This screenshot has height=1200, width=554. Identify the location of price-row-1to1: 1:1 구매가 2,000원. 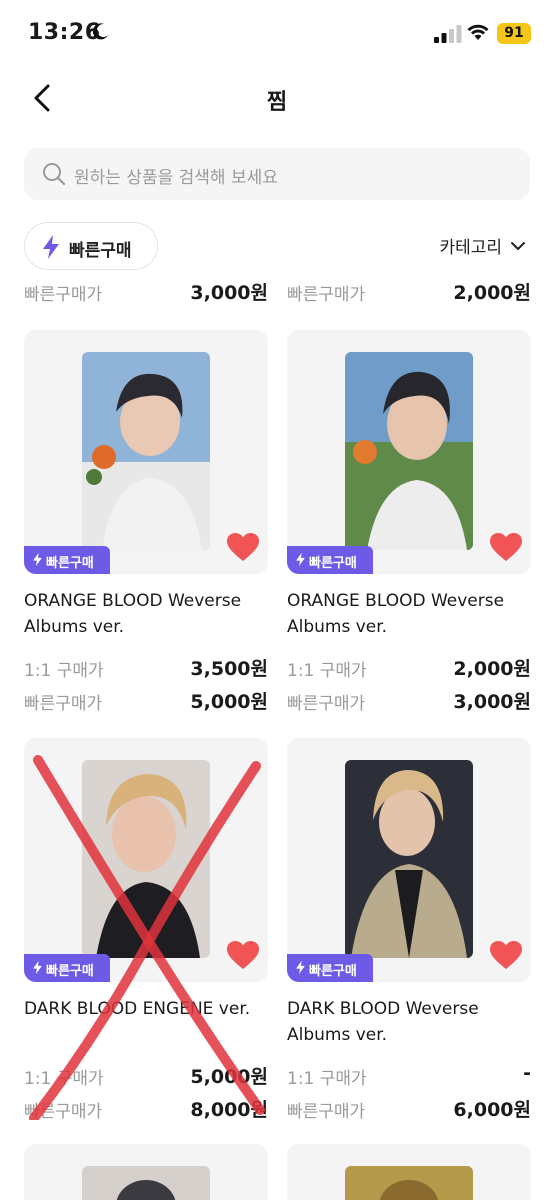
(409, 667).